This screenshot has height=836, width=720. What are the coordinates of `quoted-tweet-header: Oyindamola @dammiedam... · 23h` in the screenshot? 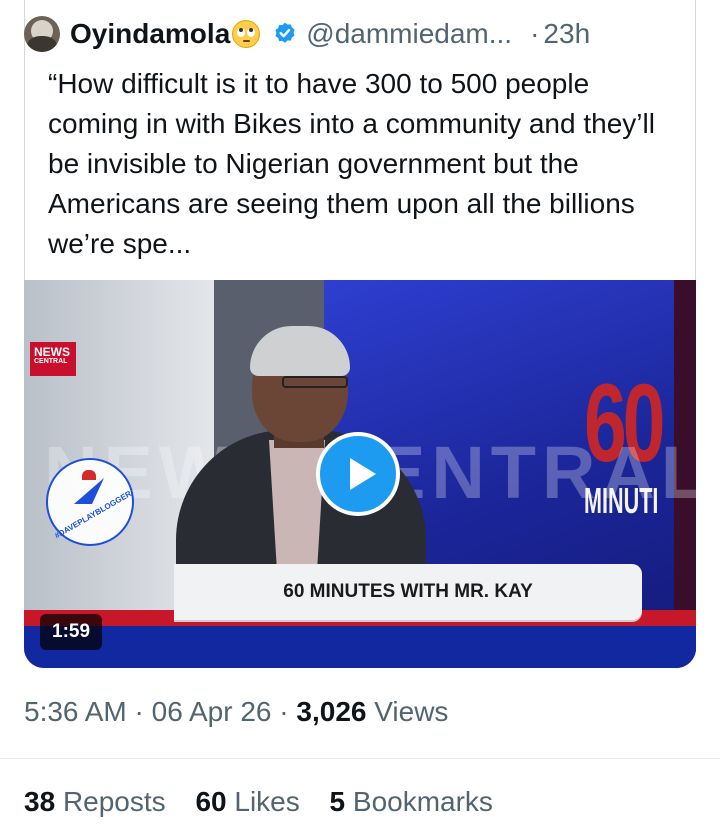 It's located at (307, 34).